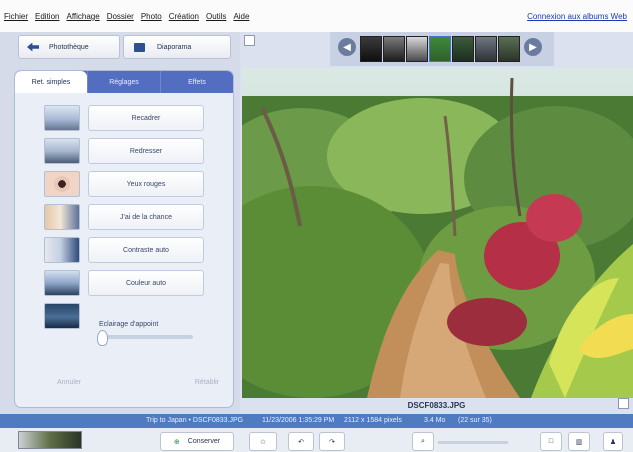 The height and width of the screenshot is (452, 633). What do you see at coordinates (69, 386) in the screenshot?
I see `undo-button: Annuler` at bounding box center [69, 386].